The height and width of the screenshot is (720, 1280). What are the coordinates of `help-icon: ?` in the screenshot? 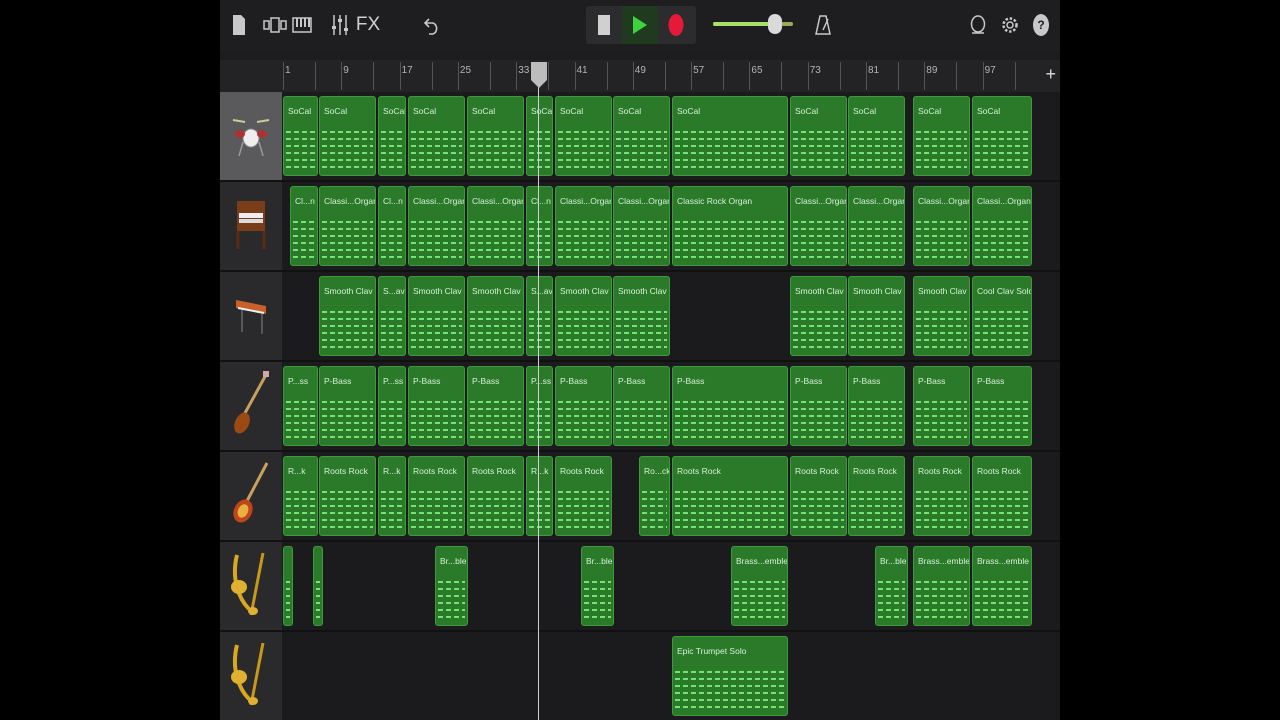 It's located at (1041, 25).